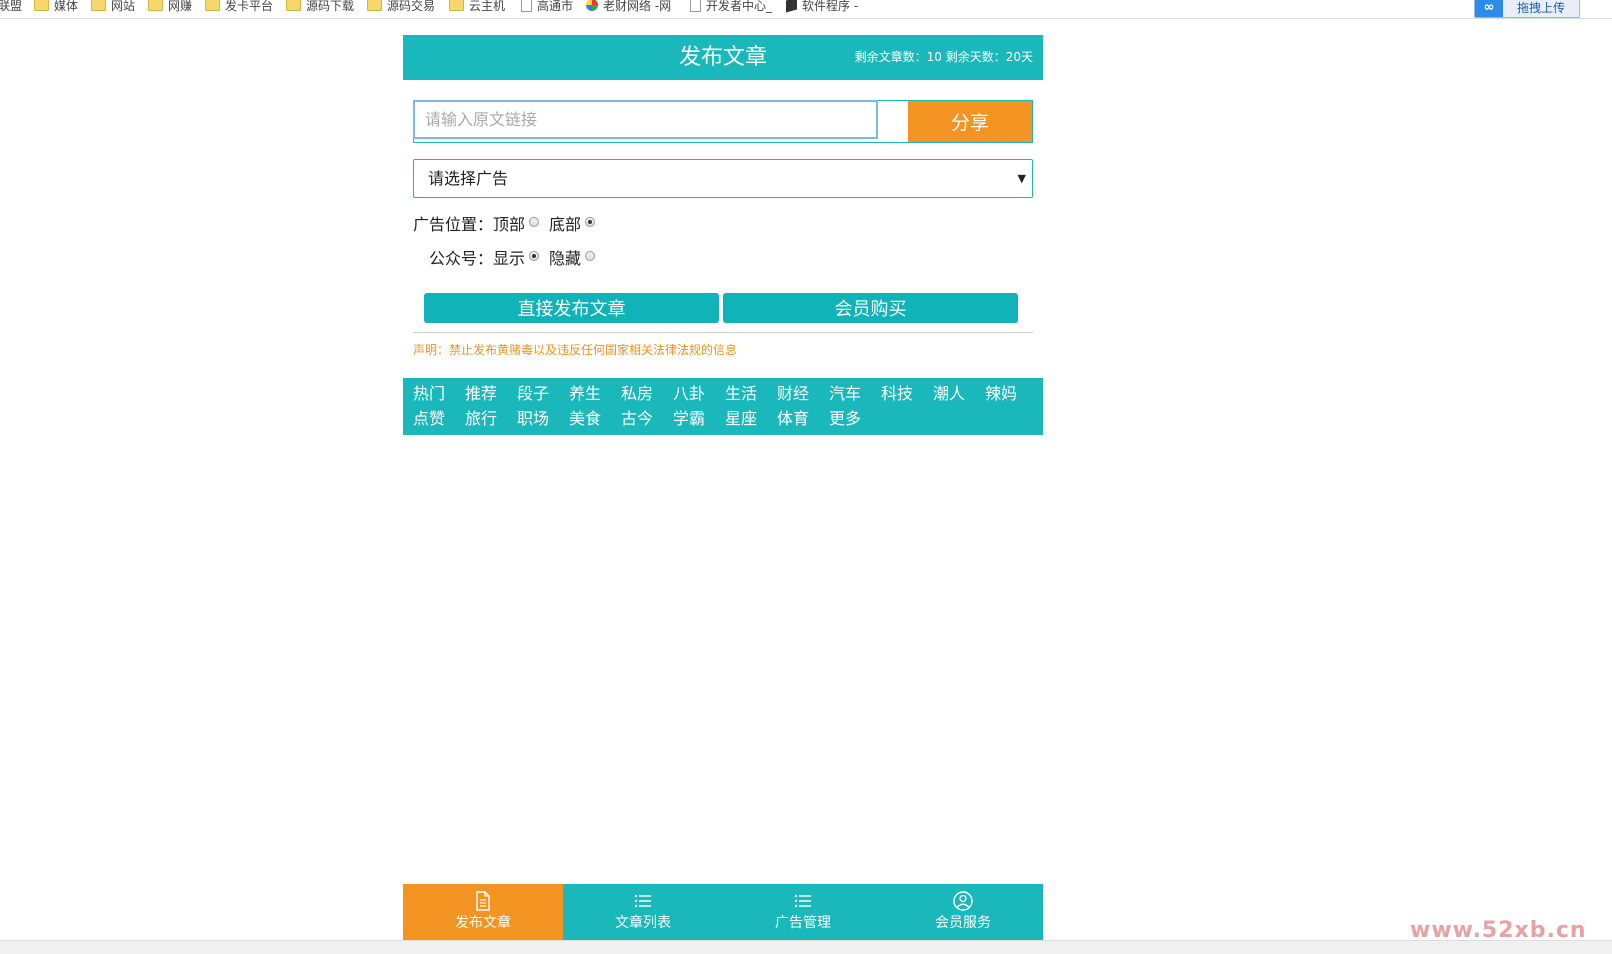  Describe the element at coordinates (803, 394) in the screenshot. I see `category-link: 财经` at that location.